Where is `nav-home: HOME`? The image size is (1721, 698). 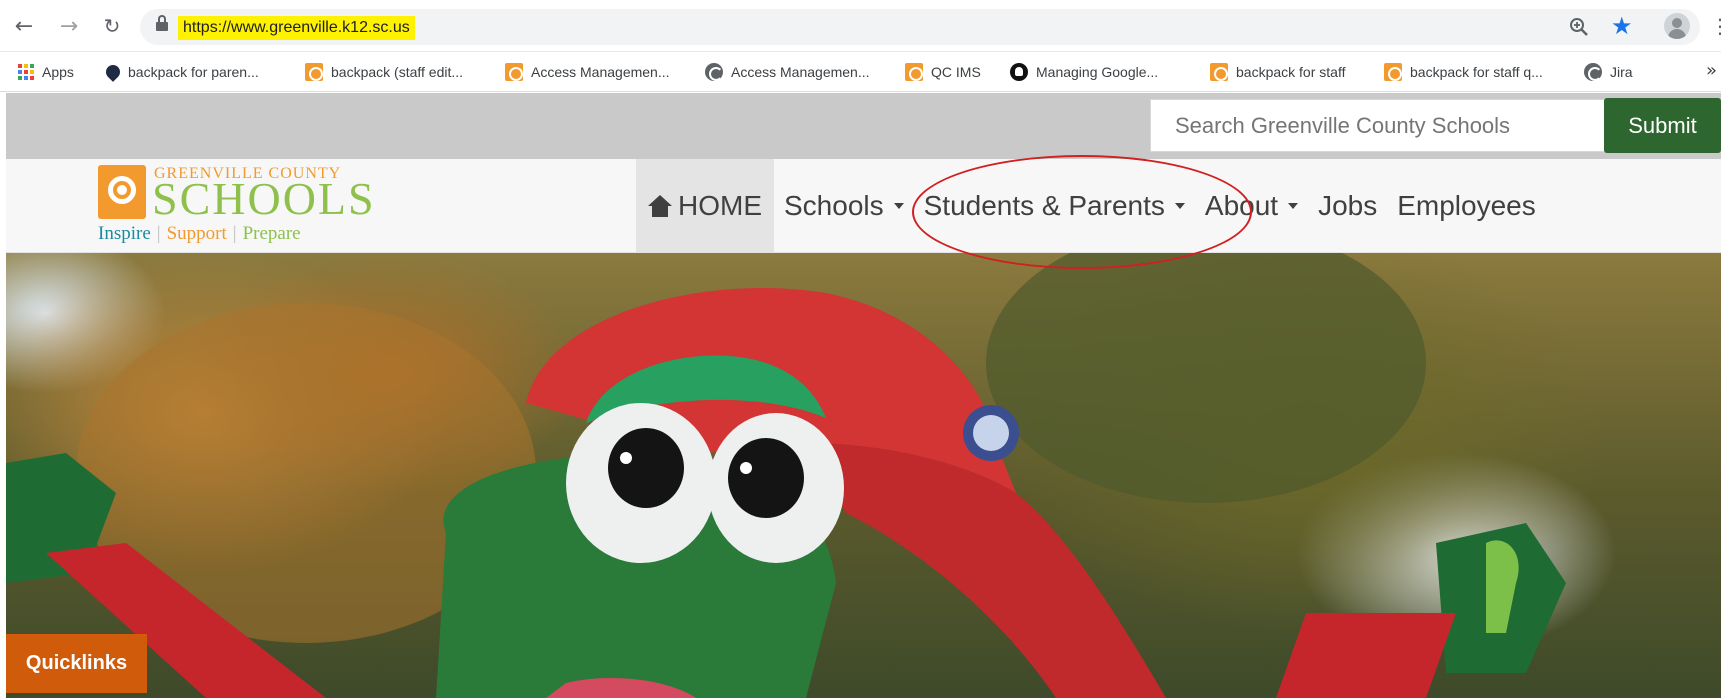 nav-home: HOME is located at coordinates (705, 206).